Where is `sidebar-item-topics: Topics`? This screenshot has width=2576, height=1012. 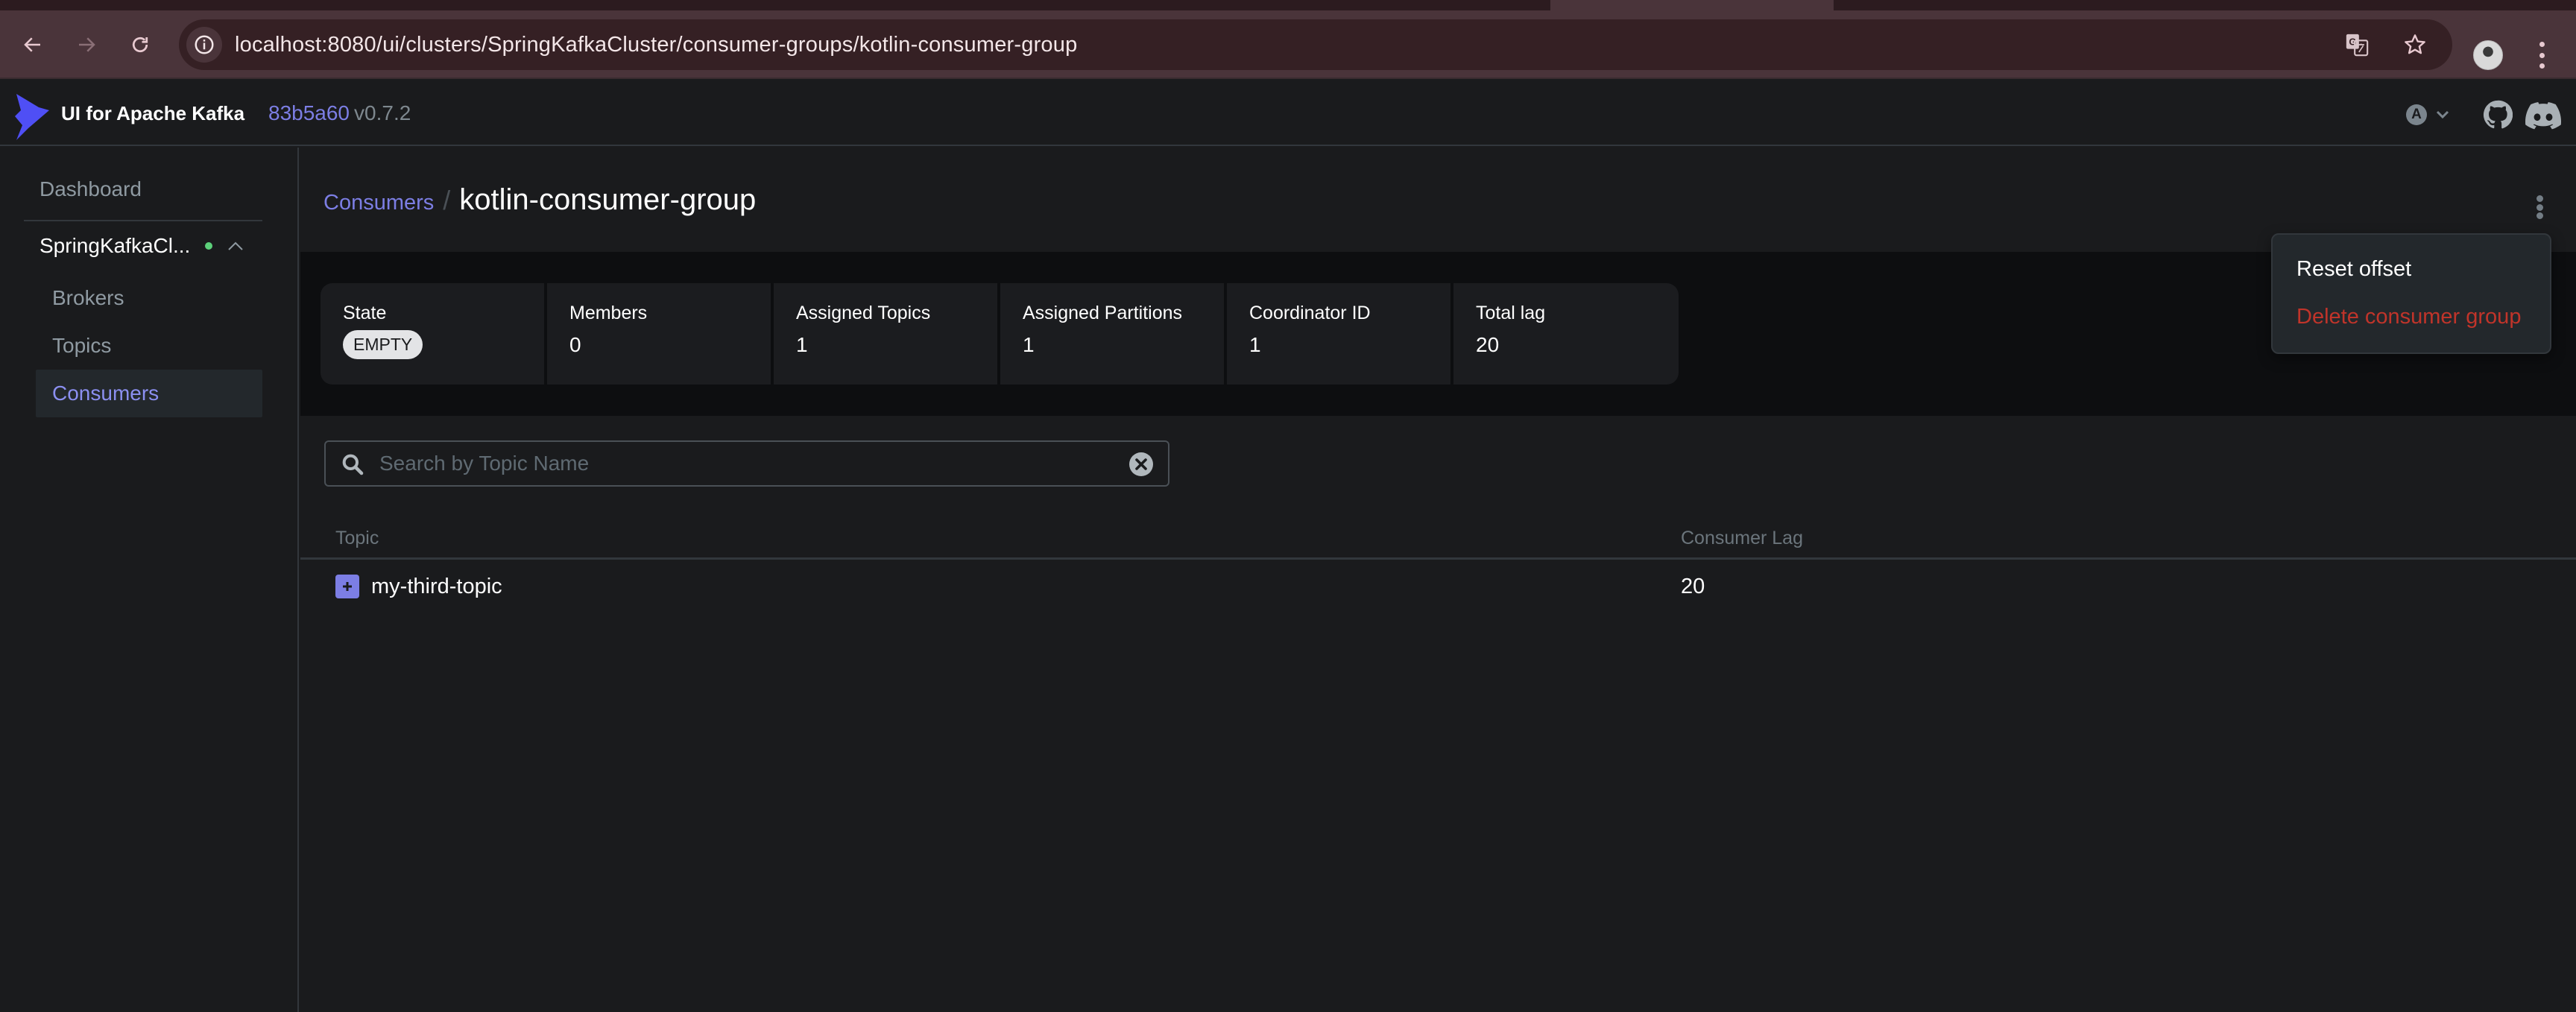
sidebar-item-topics: Topics is located at coordinates (149, 346).